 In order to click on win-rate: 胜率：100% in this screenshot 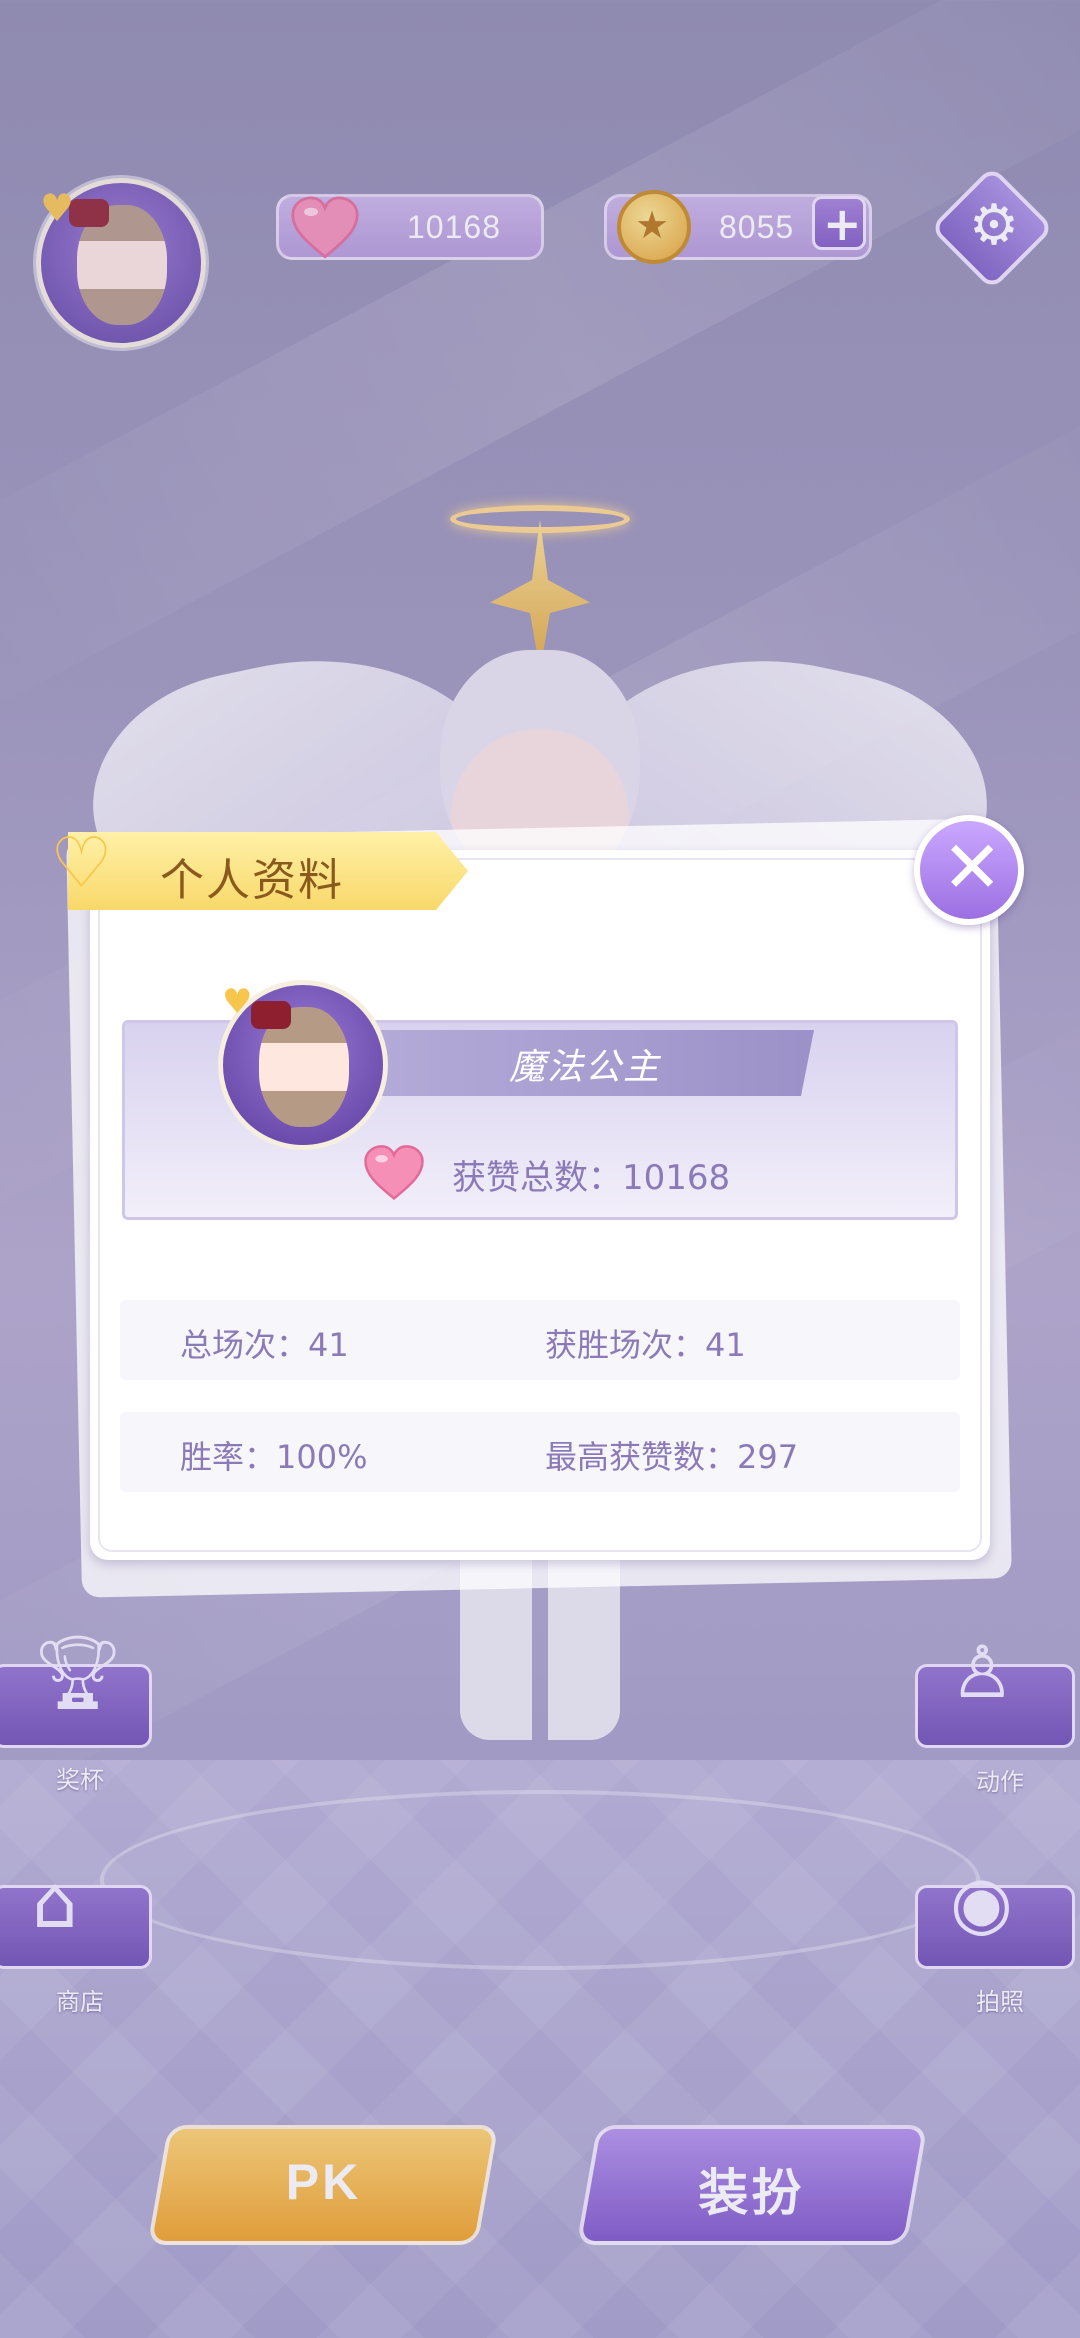, I will do `click(274, 1457)`.